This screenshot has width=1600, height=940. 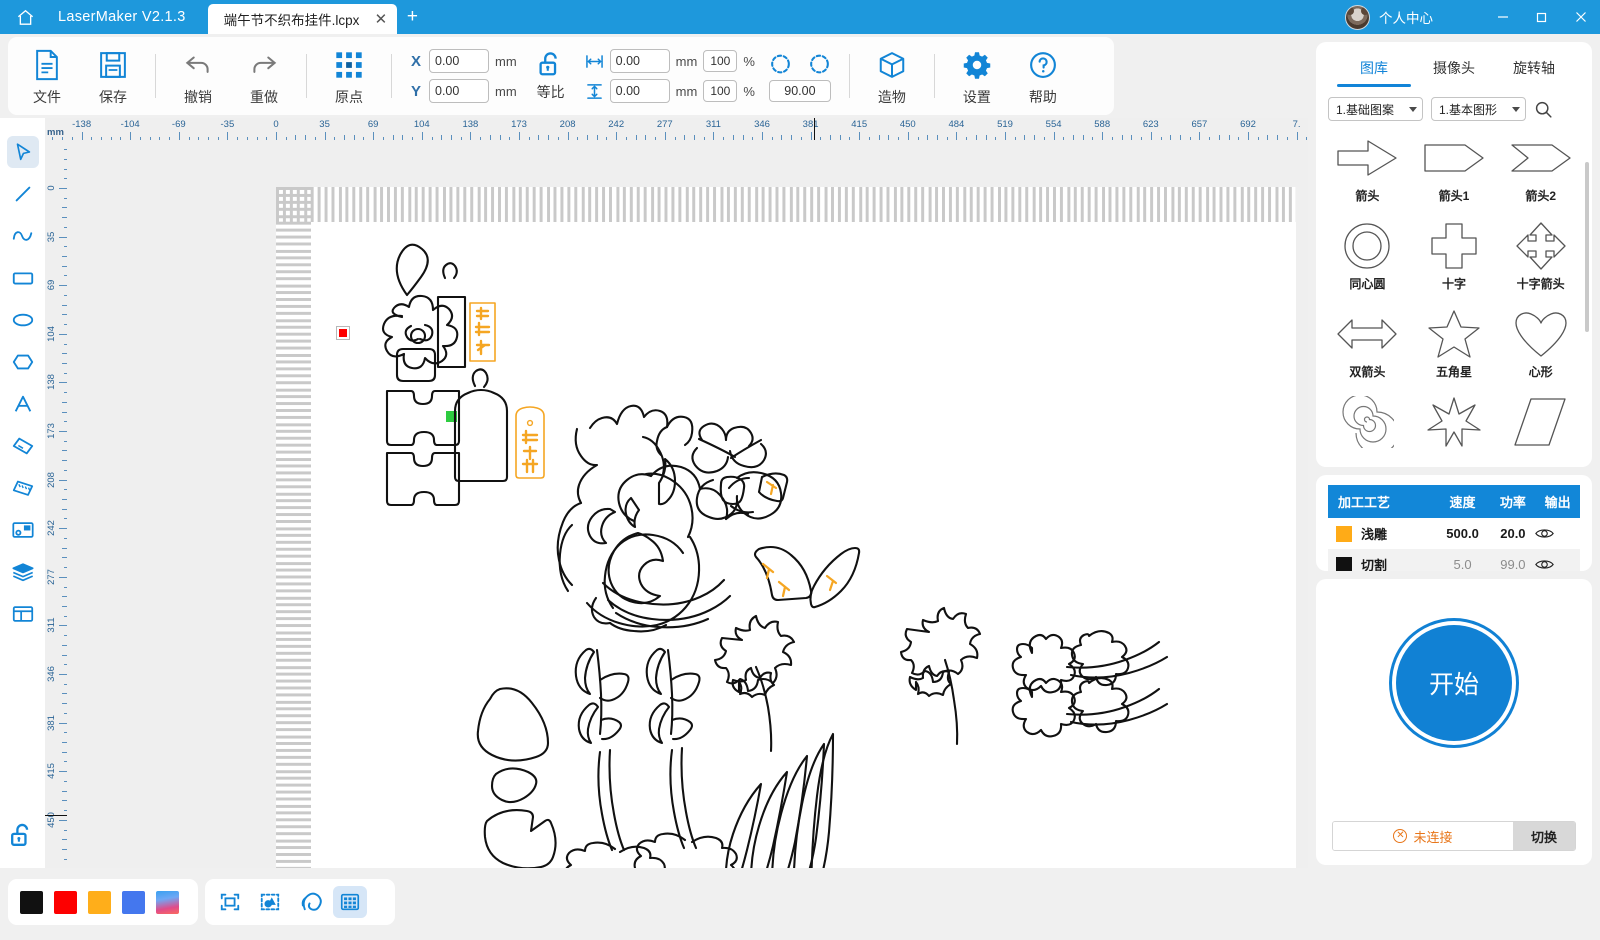 I want to click on magnet-snap-button, so click(x=310, y=902).